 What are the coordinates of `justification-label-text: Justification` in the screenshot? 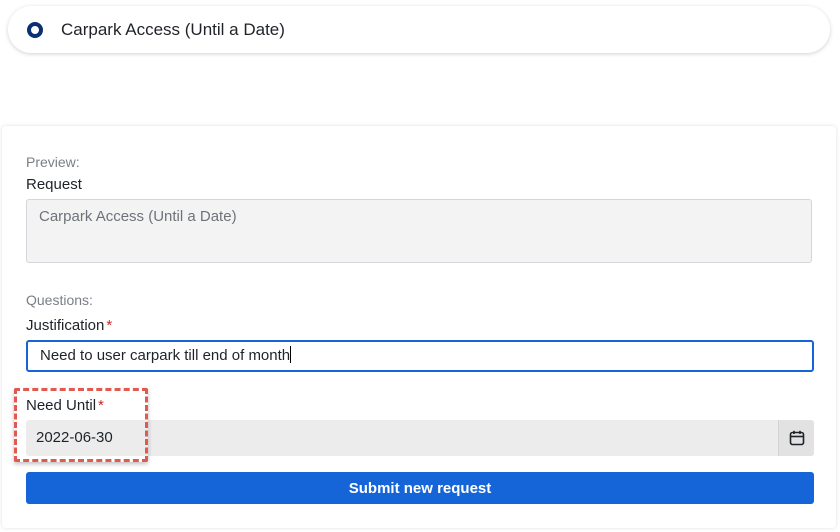 It's located at (65, 325).